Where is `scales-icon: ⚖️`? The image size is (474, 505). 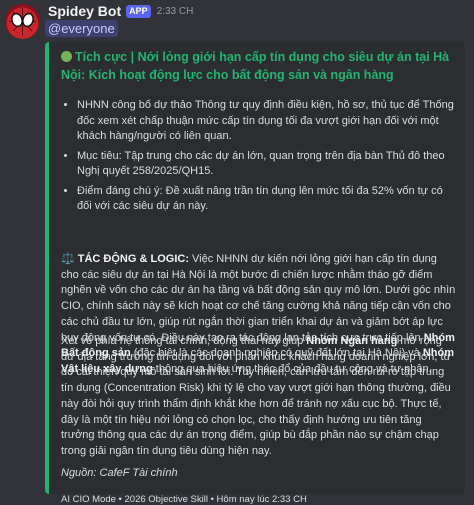 scales-icon: ⚖️ is located at coordinates (68, 259).